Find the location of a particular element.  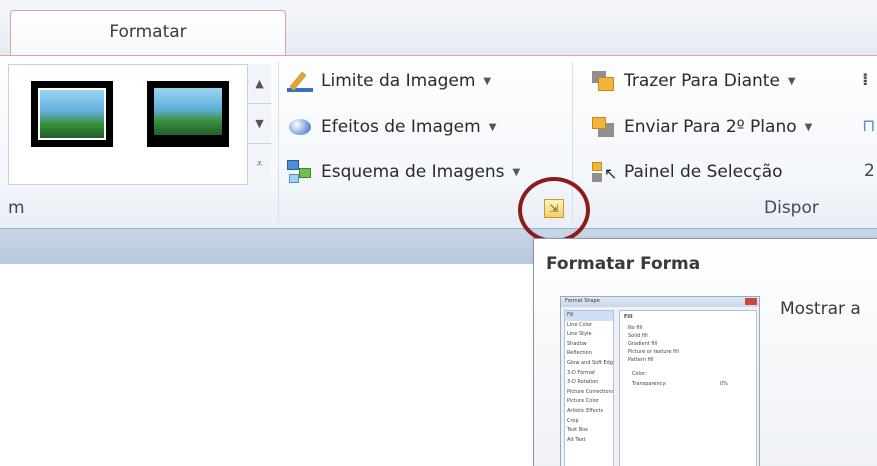

bring-forward-label: Trazer Para Diante is located at coordinates (702, 81).